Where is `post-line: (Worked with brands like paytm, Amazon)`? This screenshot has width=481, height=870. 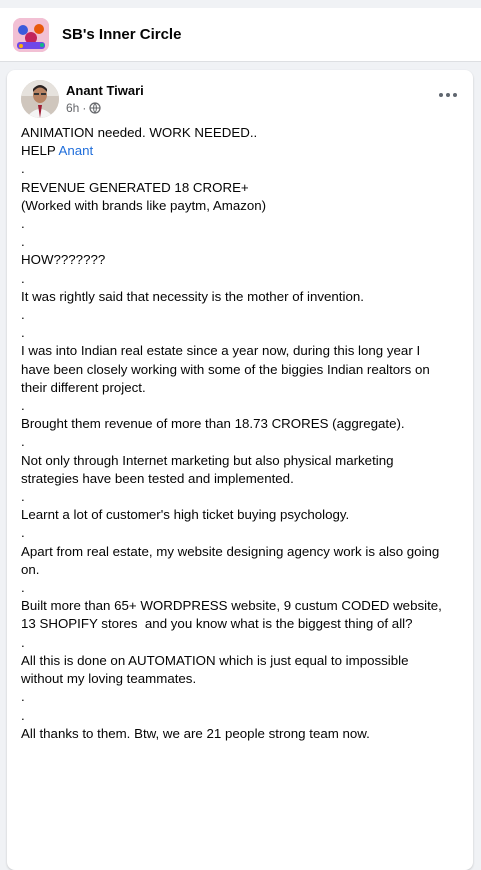 post-line: (Worked with brands like paytm, Amazon) is located at coordinates (144, 205).